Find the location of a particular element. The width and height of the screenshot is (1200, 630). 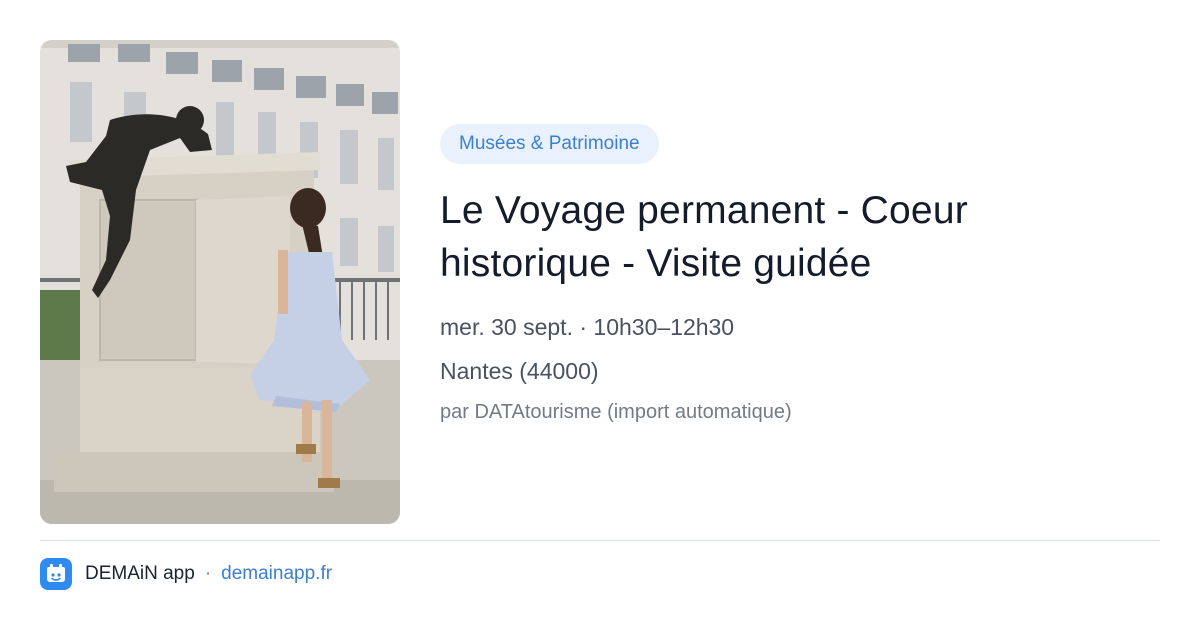

event-datetime: mer. 30 sept. · 10h30–12h30 is located at coordinates (587, 327).